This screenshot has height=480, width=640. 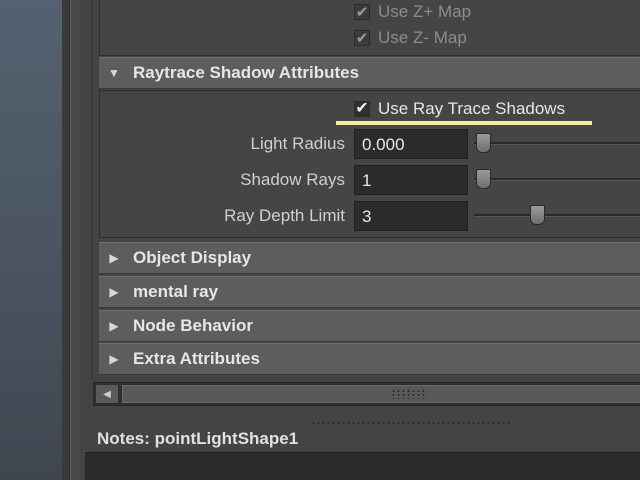 What do you see at coordinates (31, 240) in the screenshot?
I see `viewport-panel` at bounding box center [31, 240].